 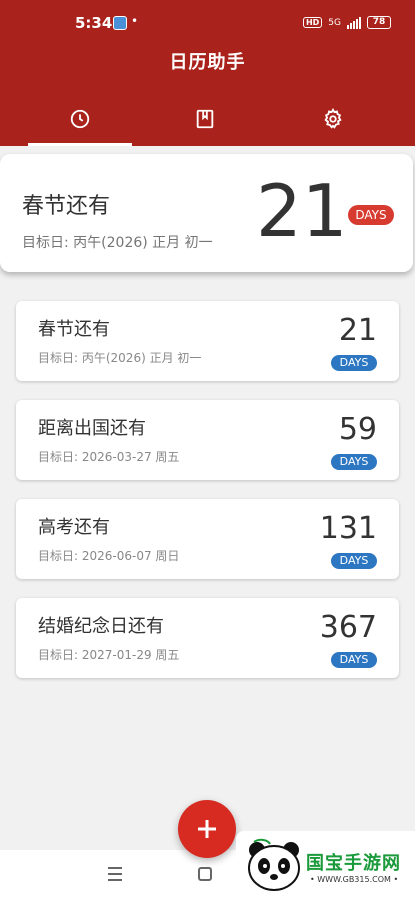 What do you see at coordinates (207, 440) in the screenshot?
I see `event-card: 距离出国还有 目标日: 2026-03-27 周五 59 DAYS` at bounding box center [207, 440].